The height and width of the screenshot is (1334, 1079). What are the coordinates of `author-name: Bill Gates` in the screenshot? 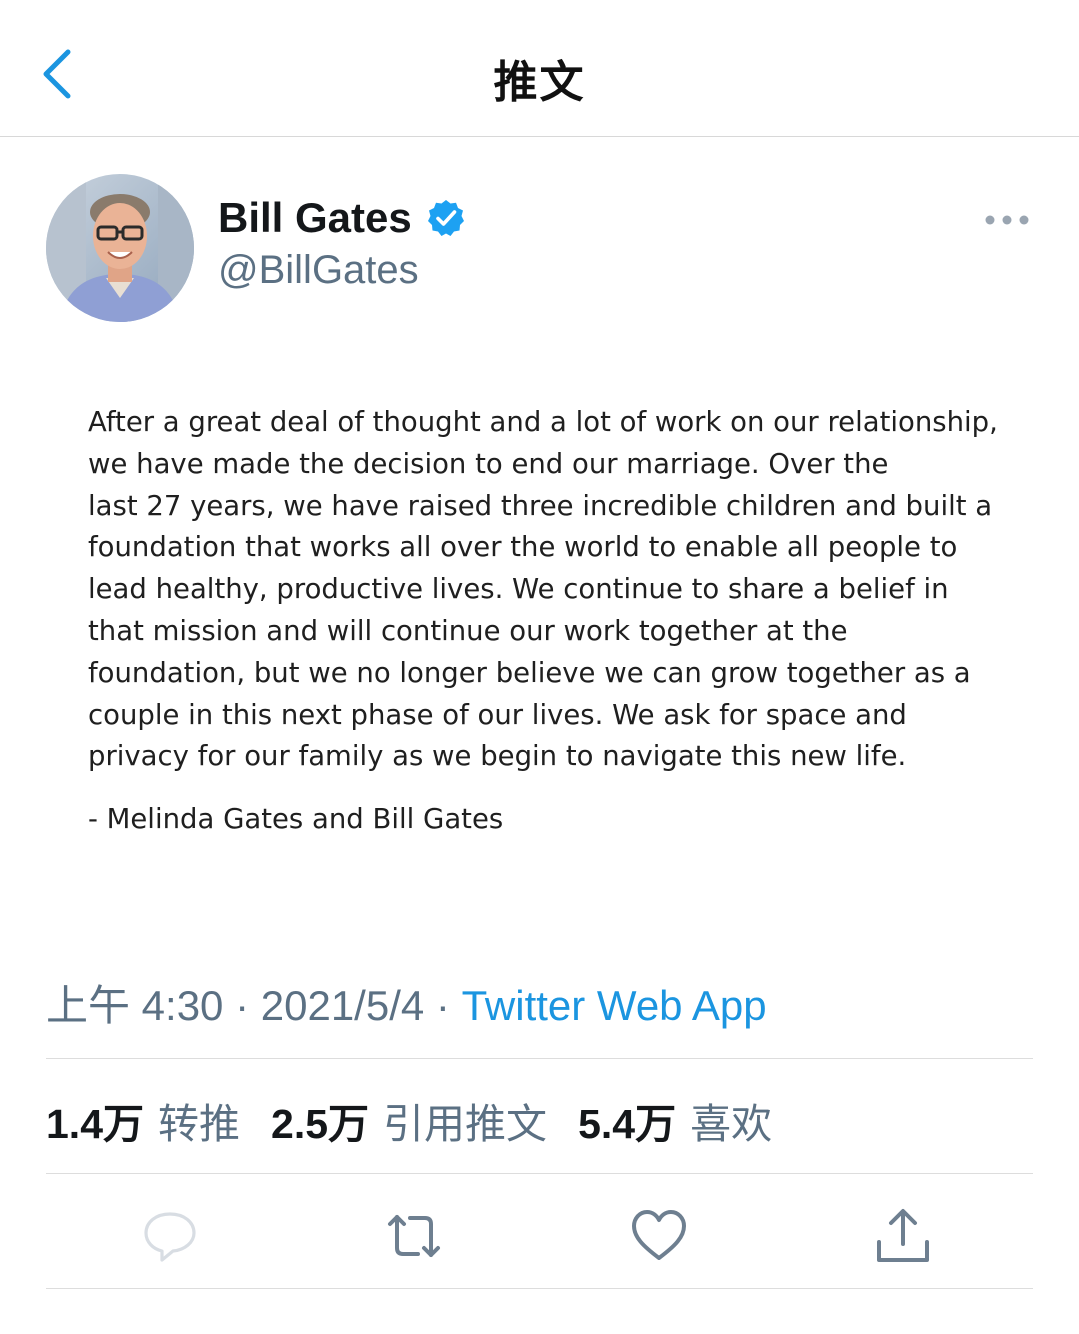 It's located at (315, 217).